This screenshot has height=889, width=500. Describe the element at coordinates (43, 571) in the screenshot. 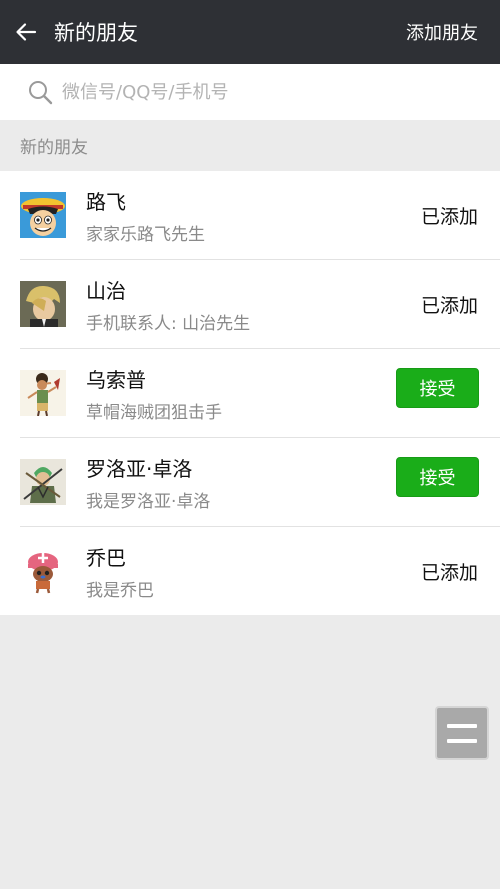

I see `chopper-avatar` at that location.